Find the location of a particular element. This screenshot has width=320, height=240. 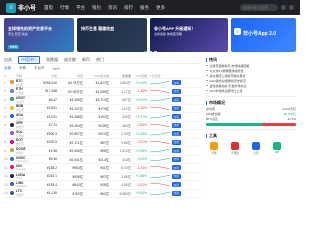

subtab-all: 全部 is located at coordinates (7, 68).